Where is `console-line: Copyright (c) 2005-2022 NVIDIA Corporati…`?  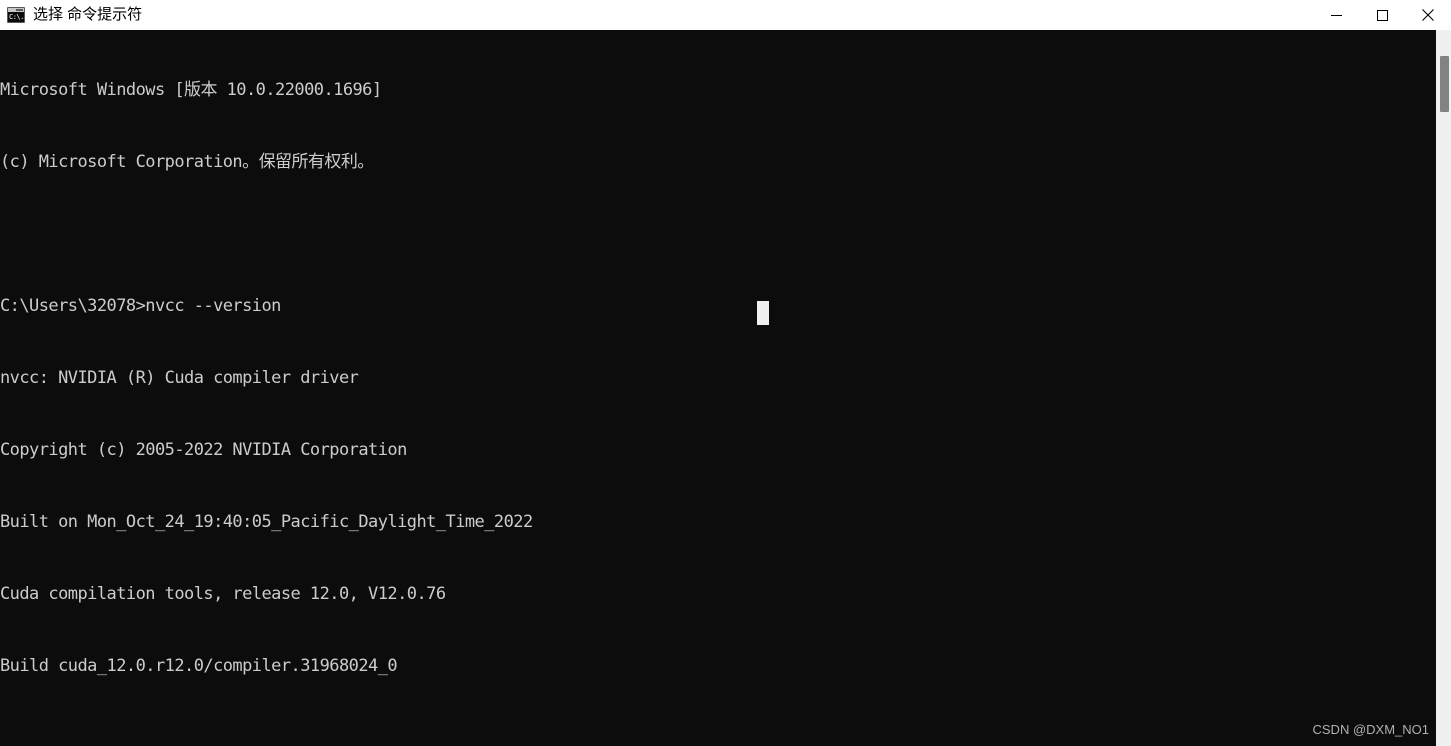 console-line: Copyright (c) 2005-2022 NVIDIA Corporati… is located at coordinates (203, 450).